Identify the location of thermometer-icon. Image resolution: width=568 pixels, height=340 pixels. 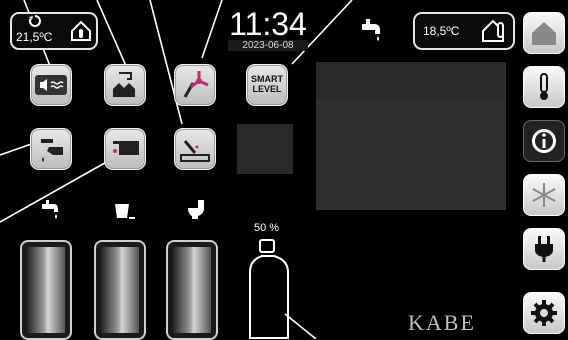
(544, 86).